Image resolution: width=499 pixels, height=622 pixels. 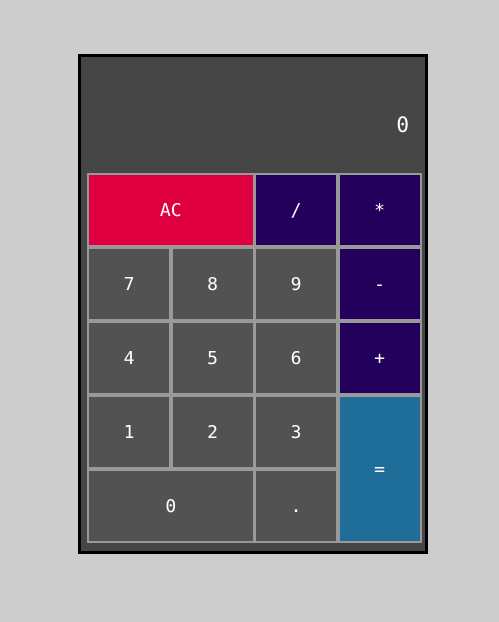 I want to click on equals-button: =, so click(x=379, y=469).